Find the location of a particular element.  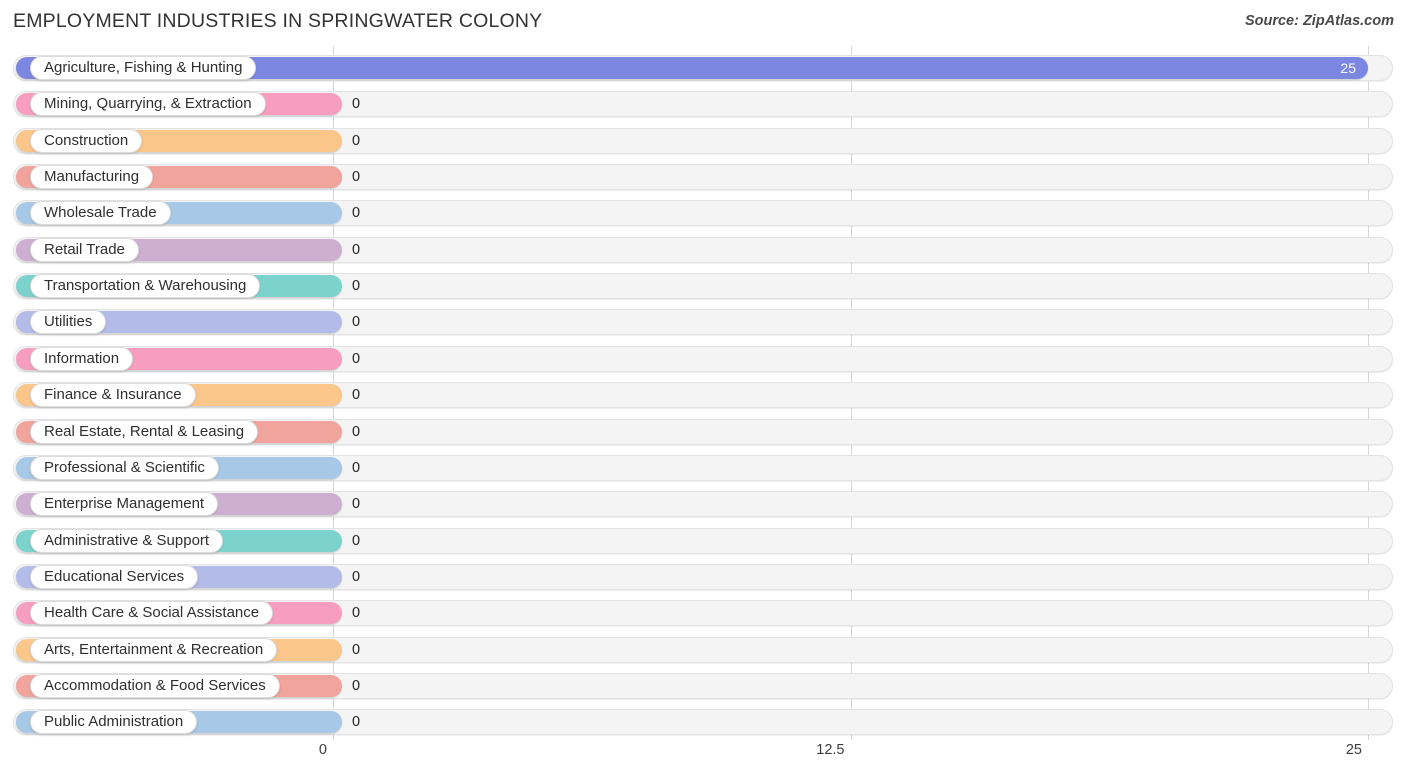

category-label: Mining, Quarrying, & Extraction is located at coordinates (148, 104).